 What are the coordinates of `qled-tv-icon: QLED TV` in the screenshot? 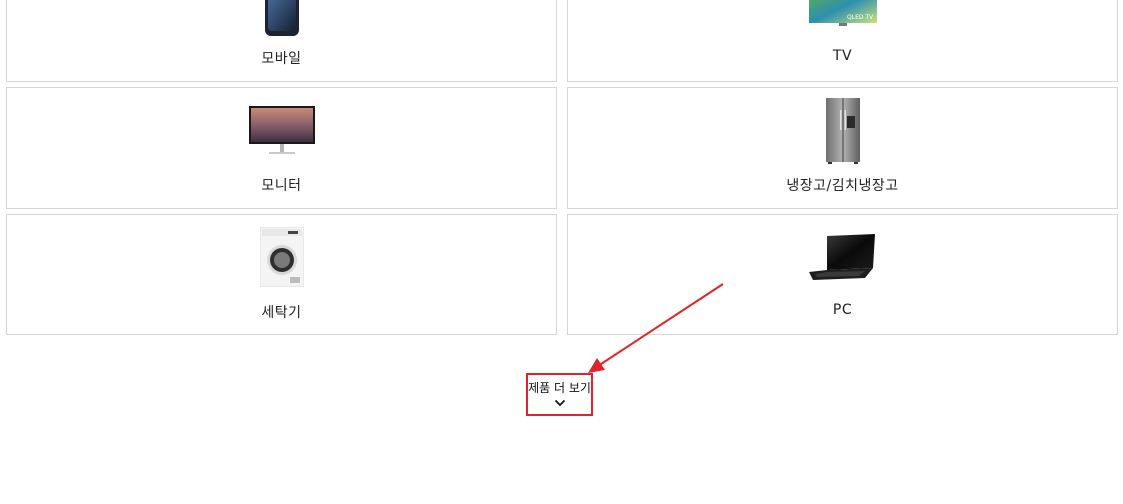 It's located at (842, 13).